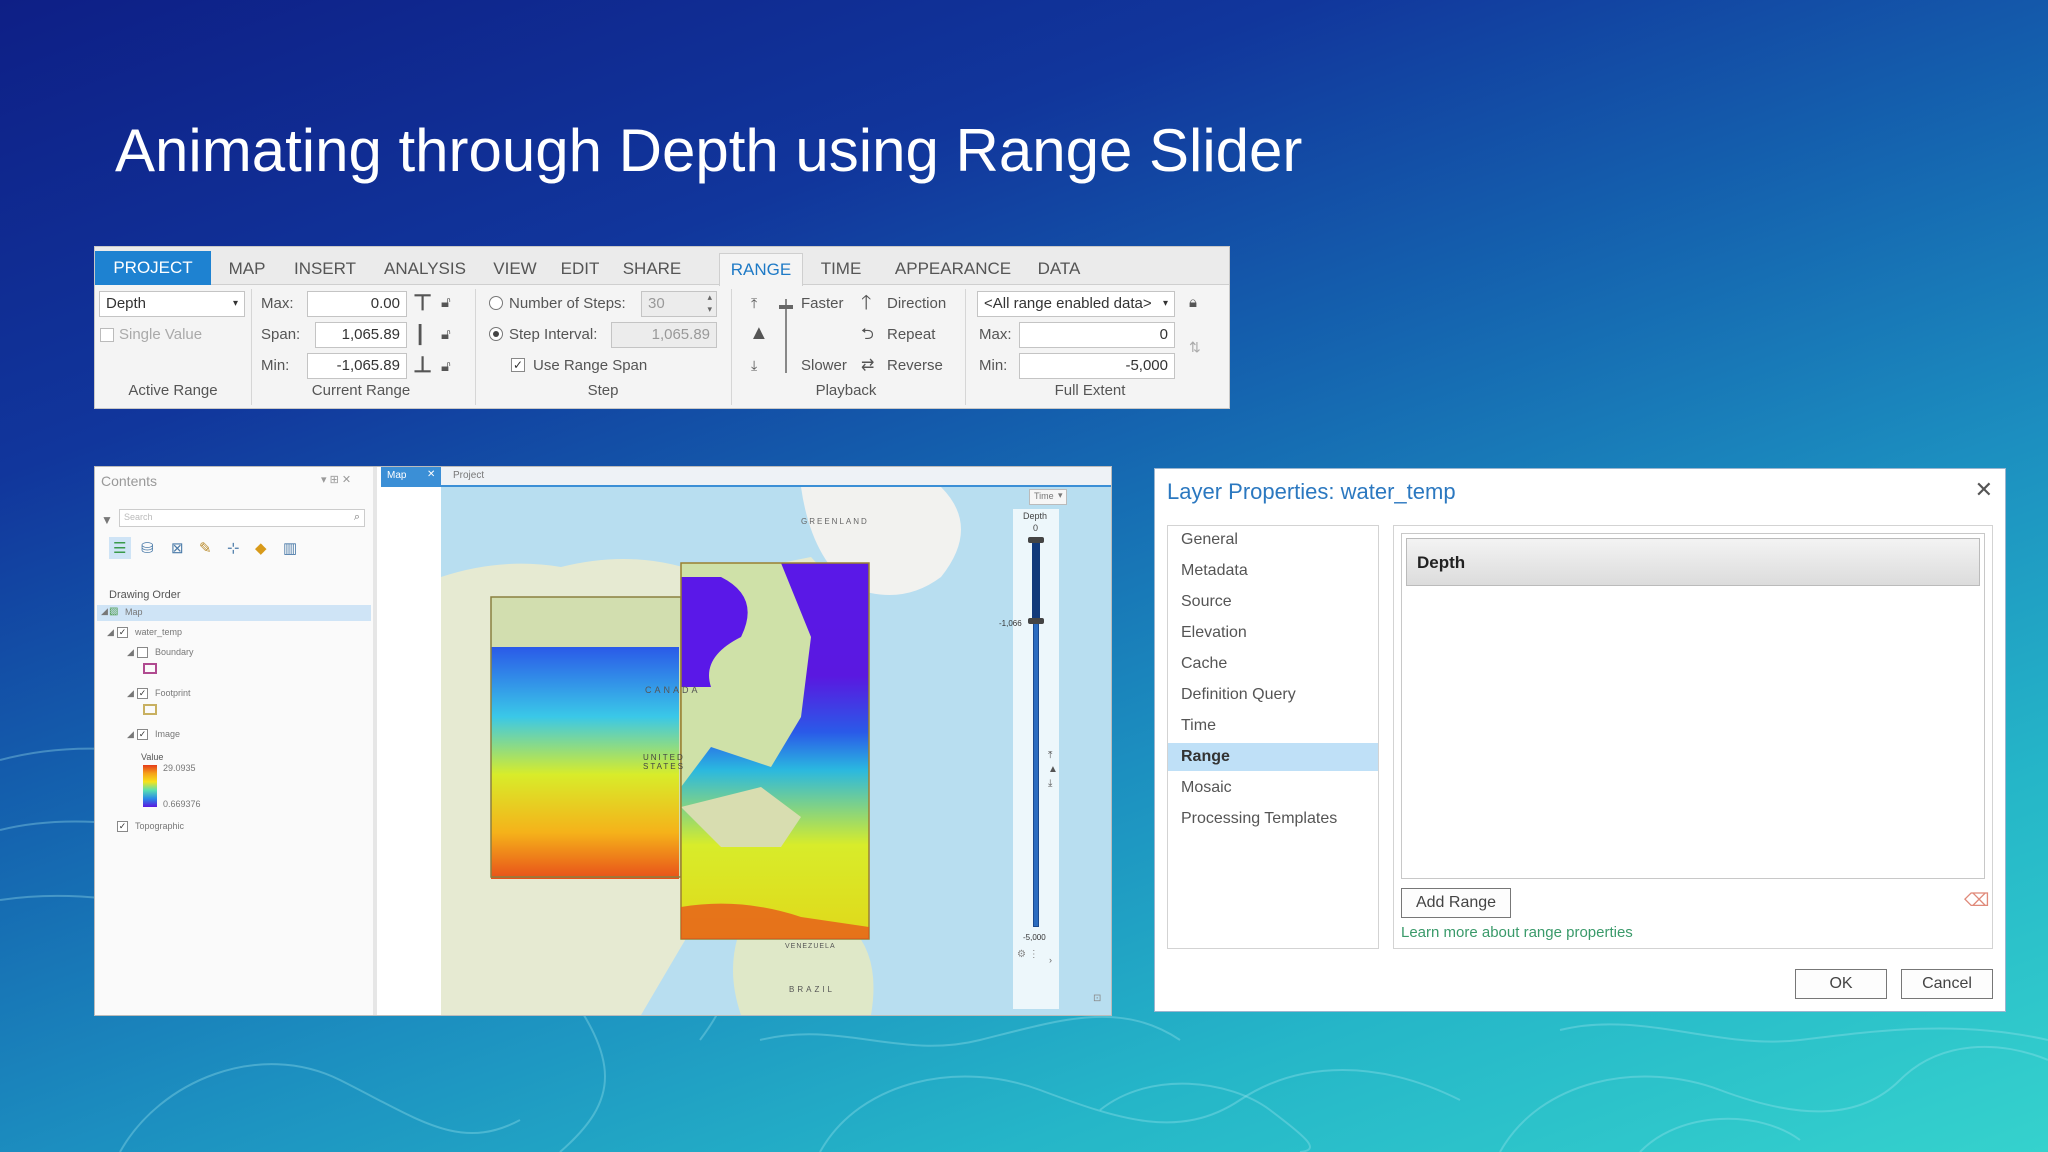 This screenshot has width=2048, height=1152. What do you see at coordinates (841, 269) in the screenshot?
I see `tab-time: TIME` at bounding box center [841, 269].